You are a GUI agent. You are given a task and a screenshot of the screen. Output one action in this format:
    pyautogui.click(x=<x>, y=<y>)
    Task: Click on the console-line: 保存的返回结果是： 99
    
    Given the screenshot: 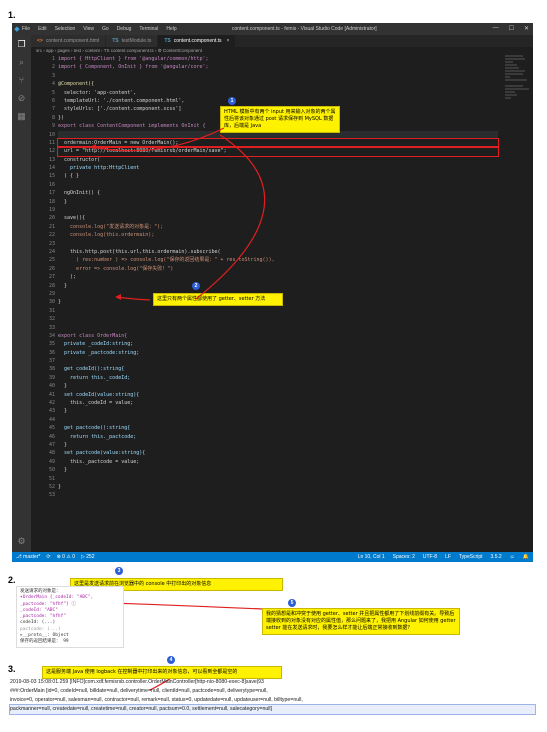 What is the action you would take?
    pyautogui.click(x=44, y=642)
    